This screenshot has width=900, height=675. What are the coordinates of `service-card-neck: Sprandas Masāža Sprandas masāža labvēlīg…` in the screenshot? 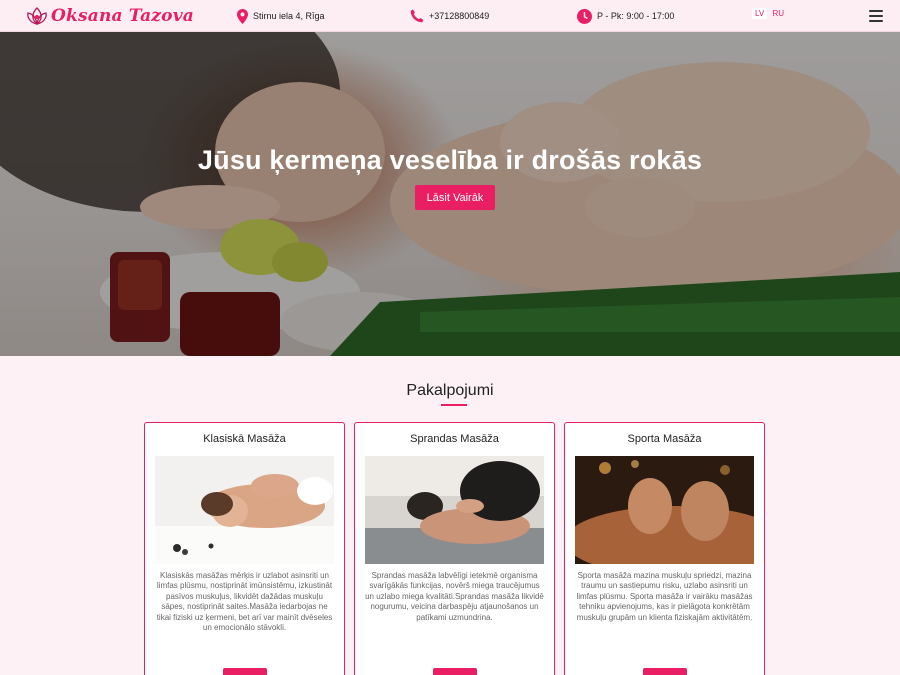 It's located at (454, 548).